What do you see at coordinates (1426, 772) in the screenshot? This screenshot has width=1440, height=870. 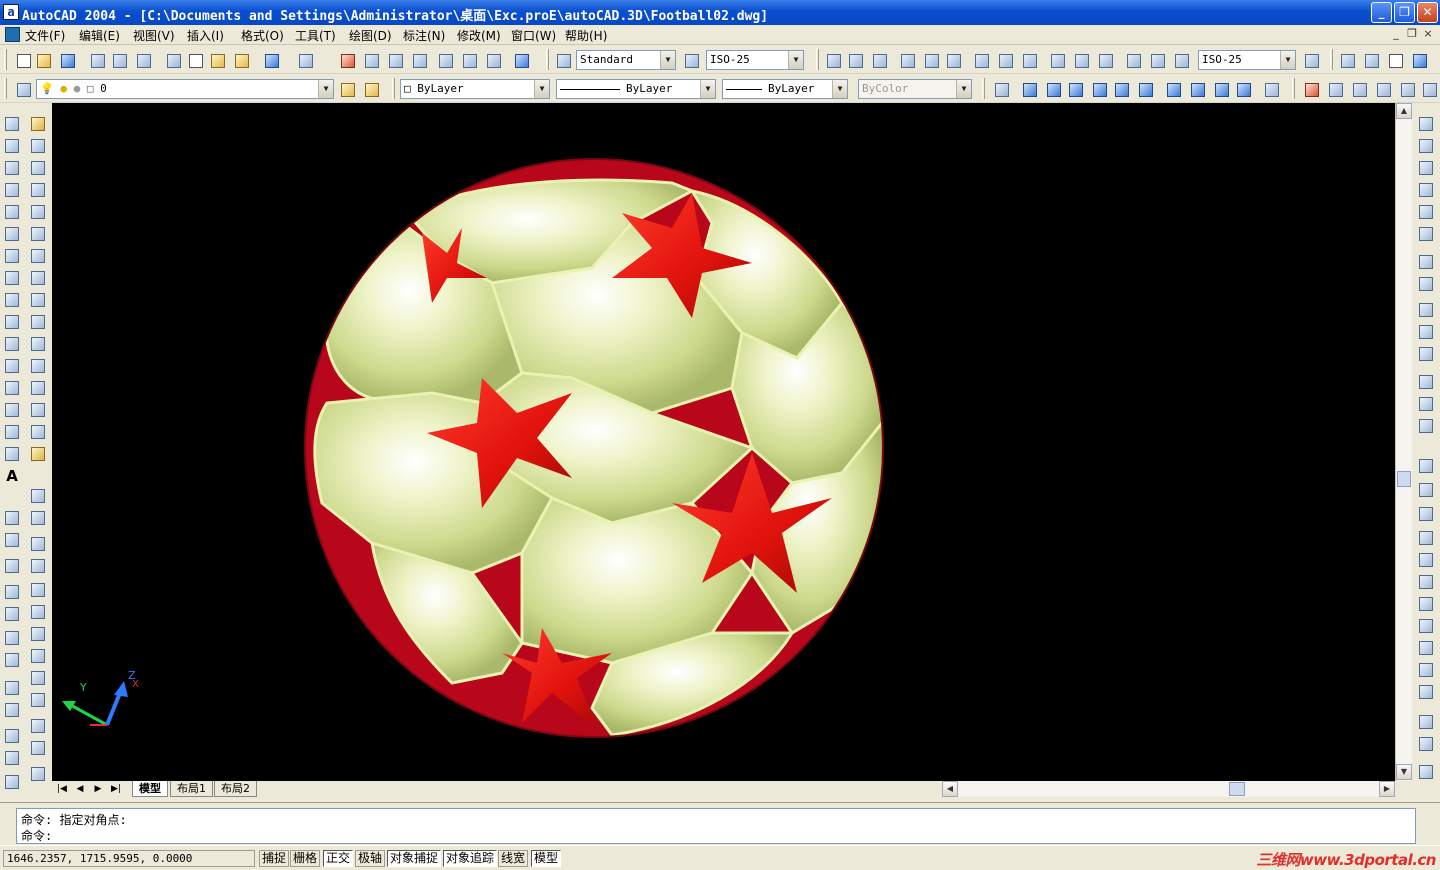 I see `imprint-icon` at bounding box center [1426, 772].